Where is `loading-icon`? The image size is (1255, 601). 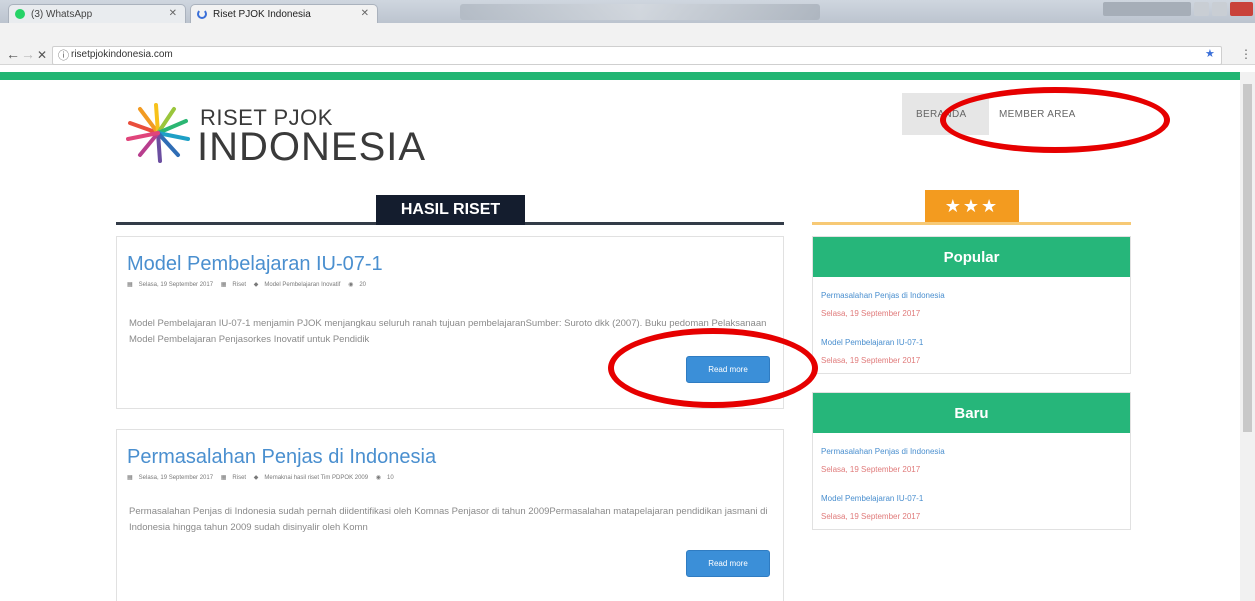 loading-icon is located at coordinates (202, 14).